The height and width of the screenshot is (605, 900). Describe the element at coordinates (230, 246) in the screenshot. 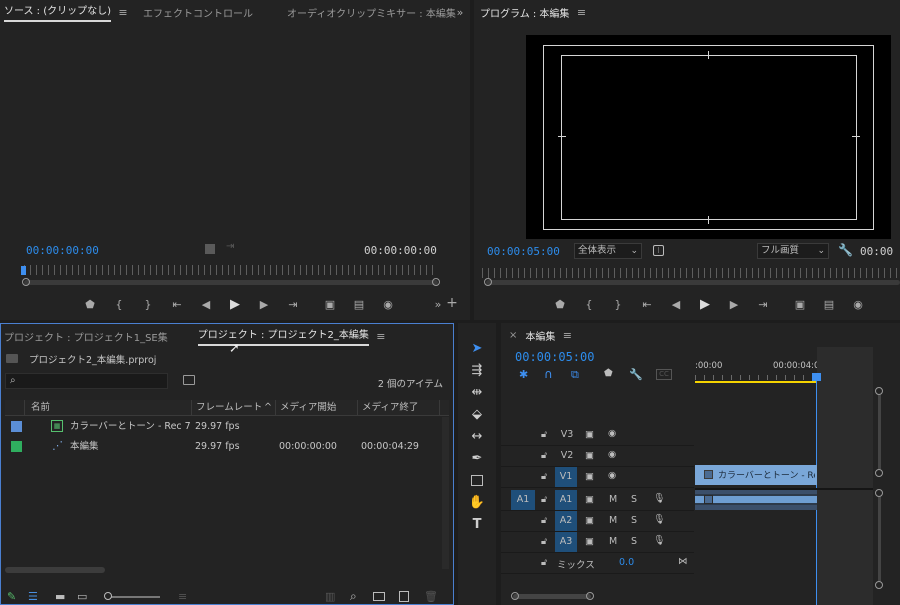

I see `drag-audio-icon: ⇥` at that location.